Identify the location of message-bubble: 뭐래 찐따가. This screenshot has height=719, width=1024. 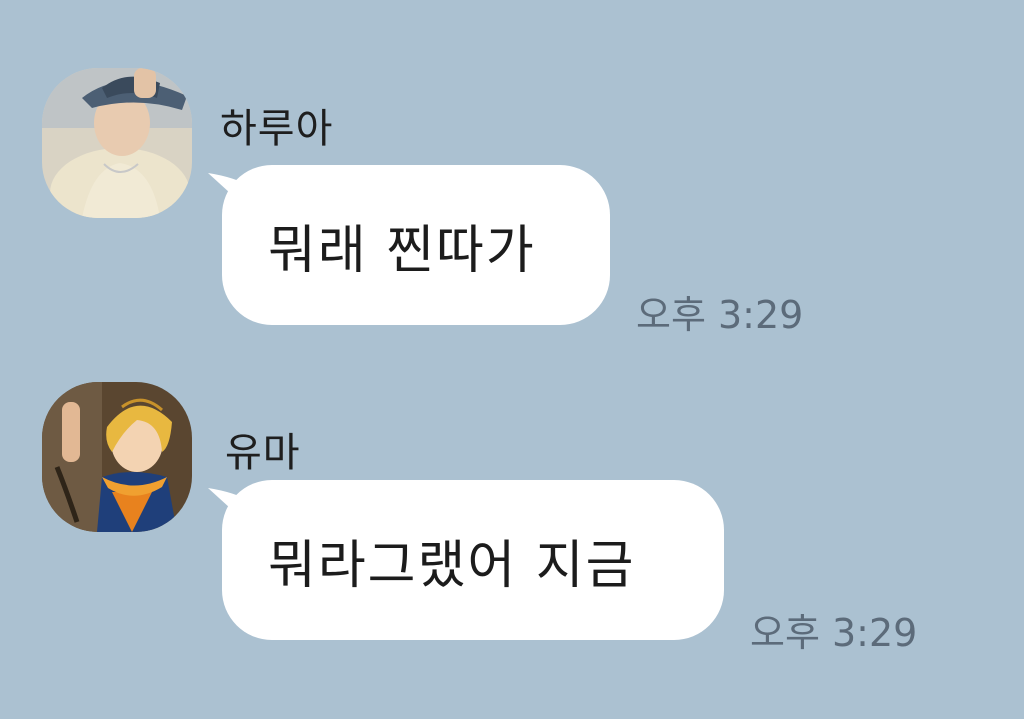
(409, 245).